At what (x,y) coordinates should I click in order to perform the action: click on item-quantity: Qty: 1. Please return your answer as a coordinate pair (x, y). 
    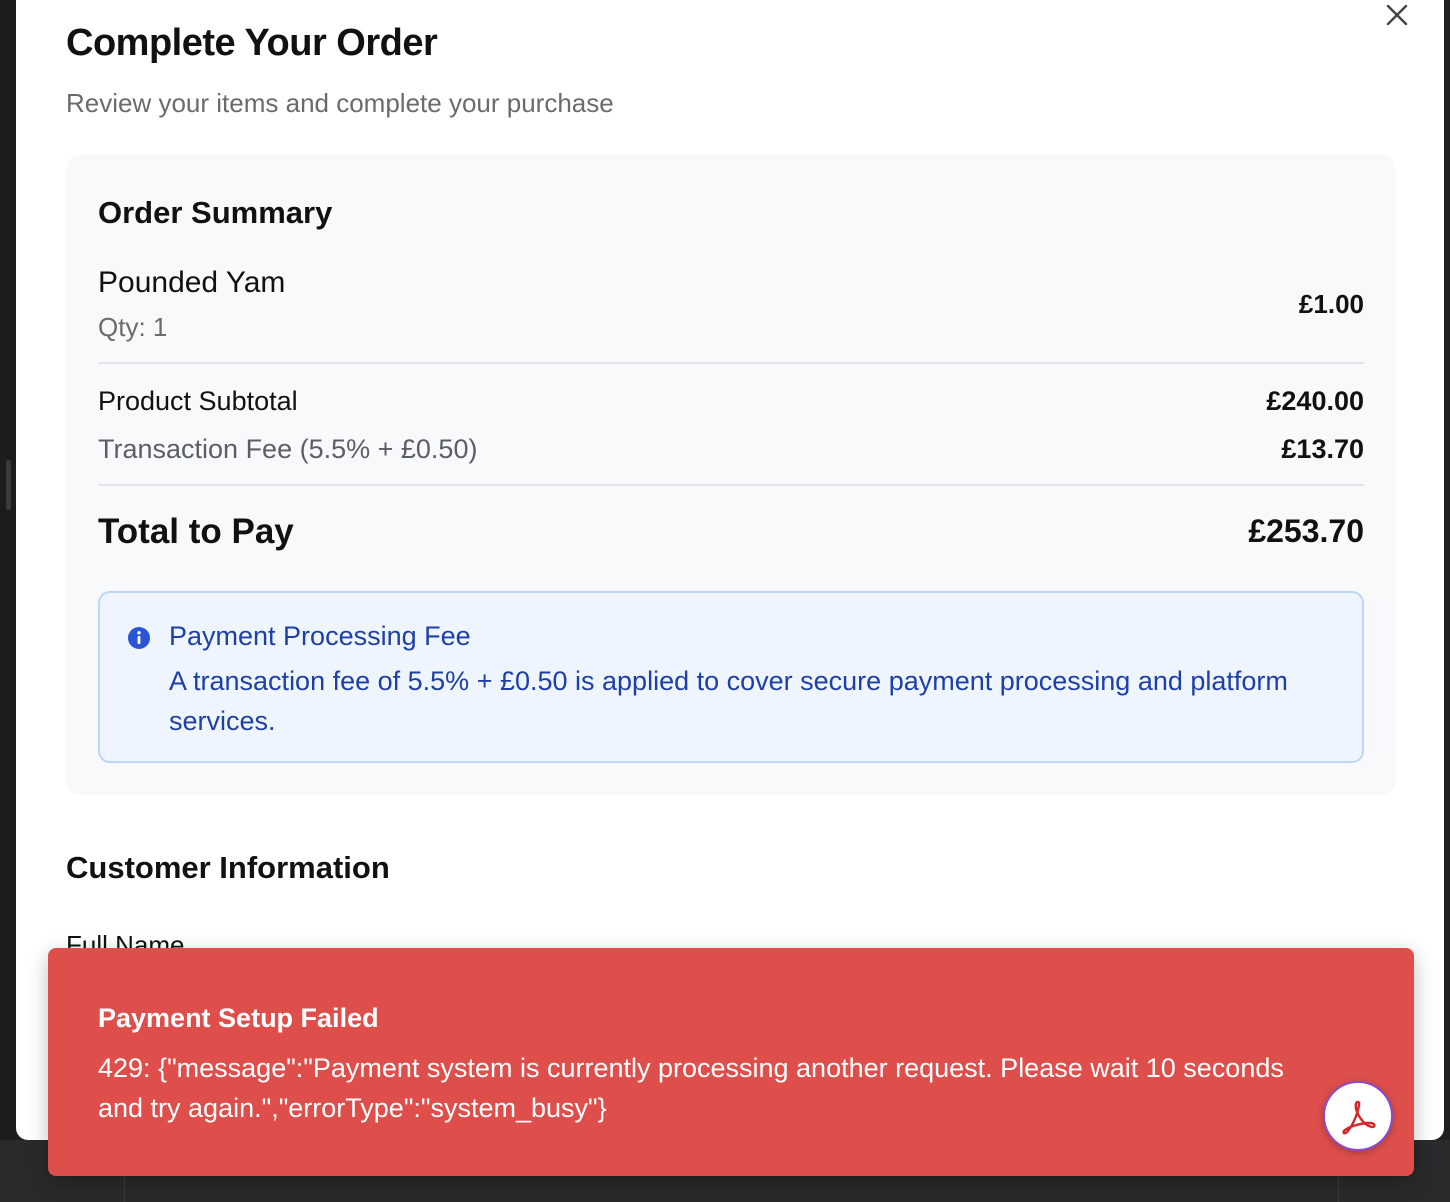
    Looking at the image, I should click on (133, 327).